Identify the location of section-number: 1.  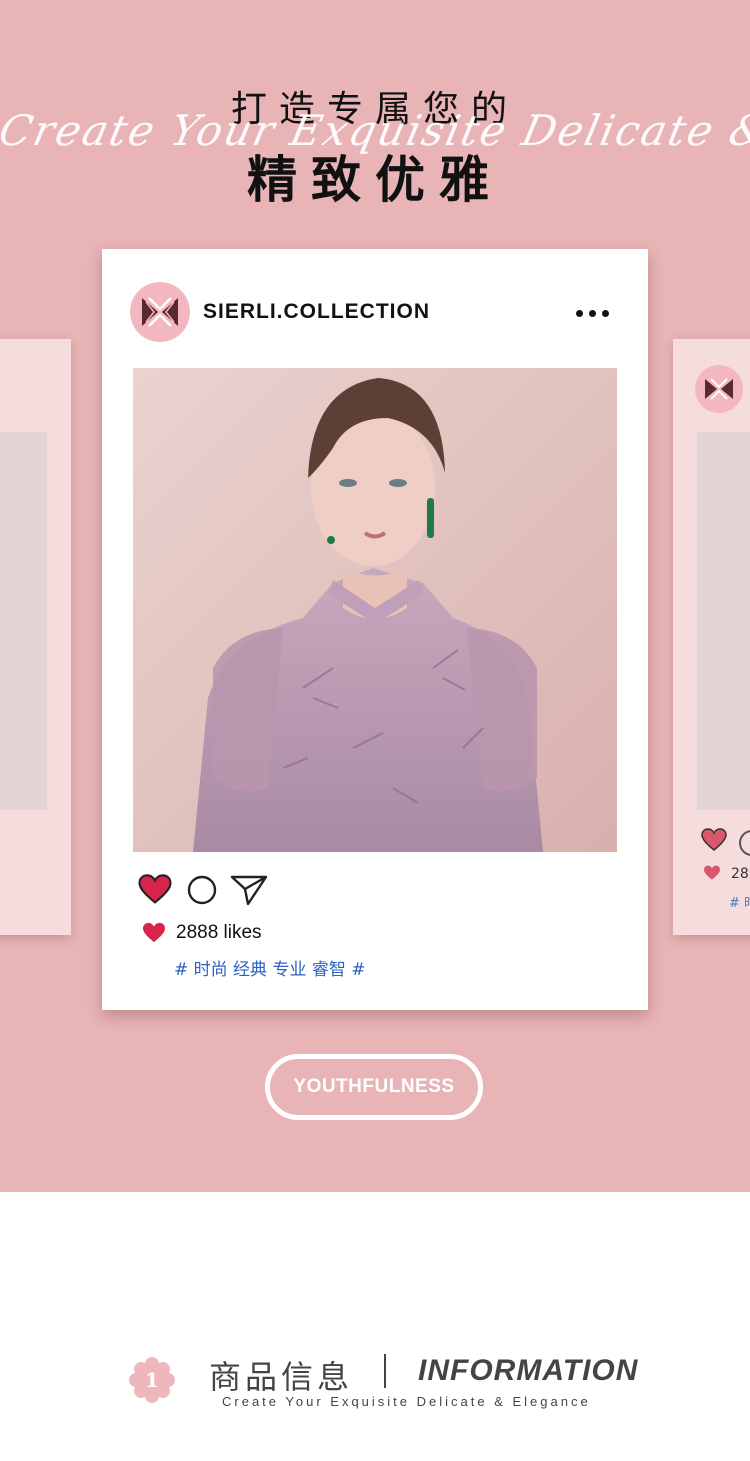
(152, 1380).